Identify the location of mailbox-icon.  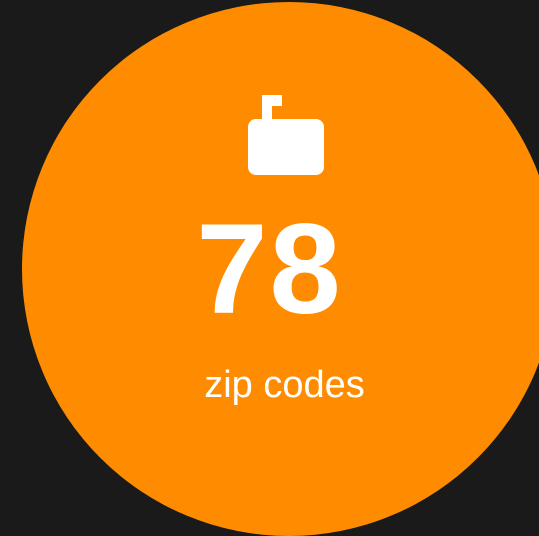
(286, 135).